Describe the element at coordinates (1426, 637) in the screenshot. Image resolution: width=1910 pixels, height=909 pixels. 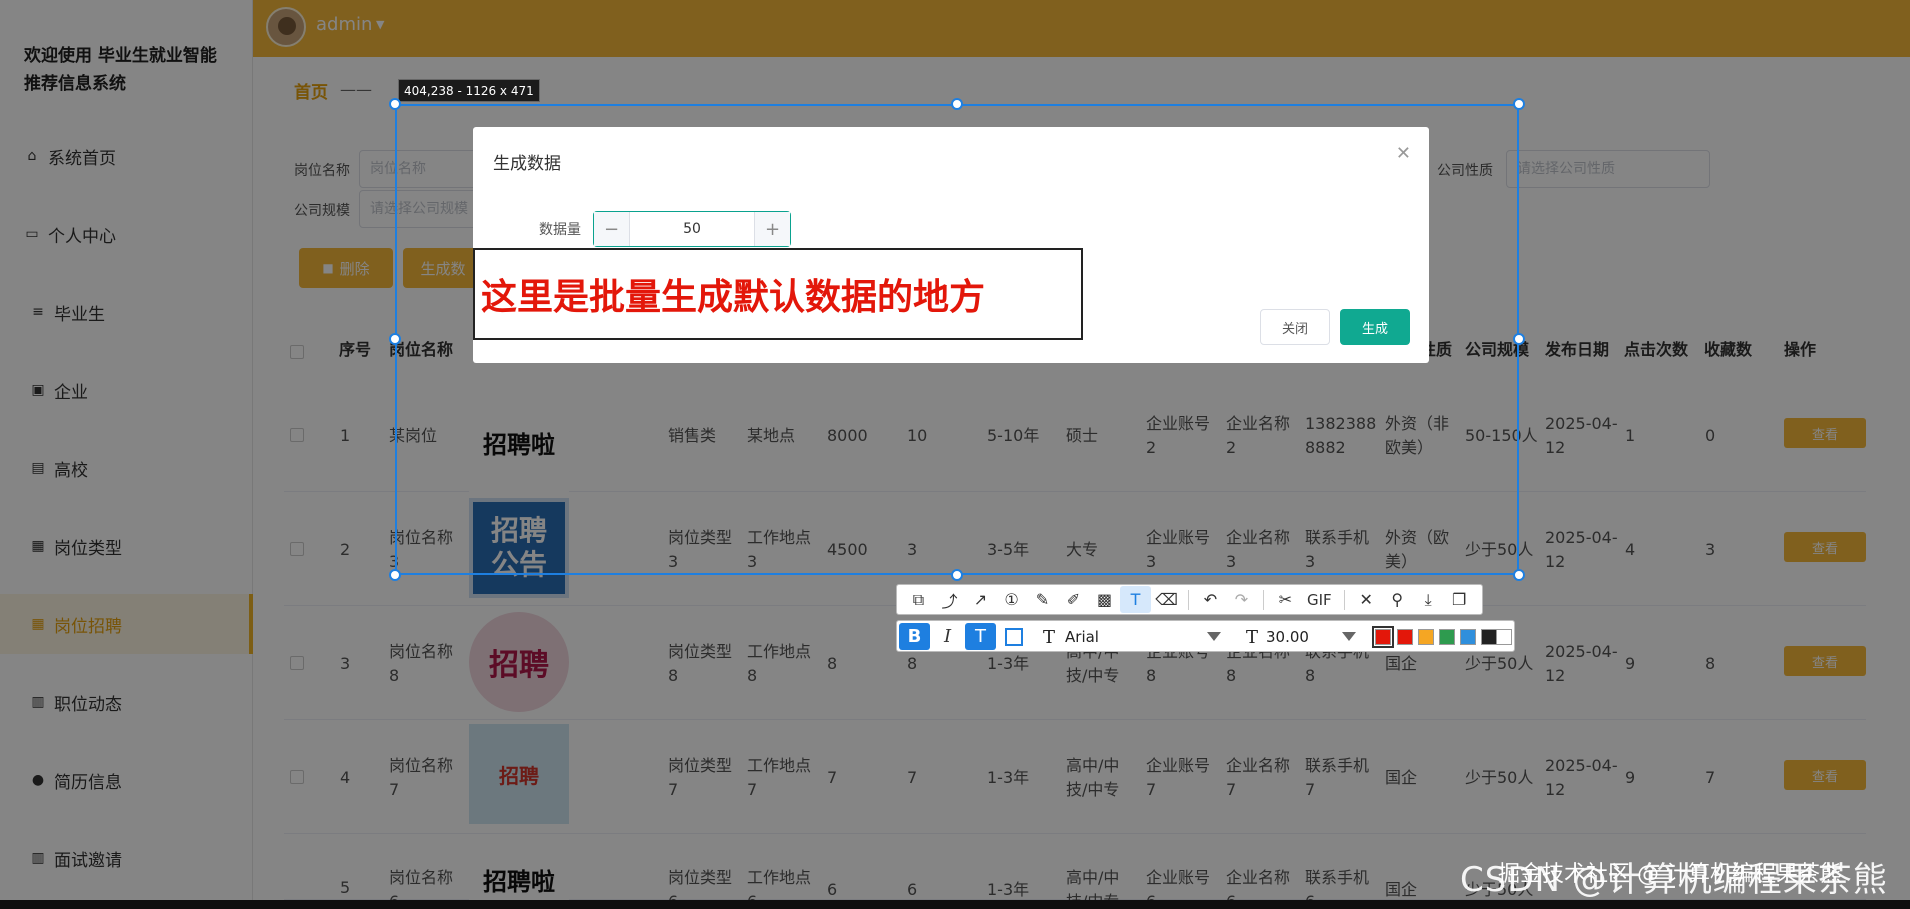
I see `color-swatch-orange` at that location.